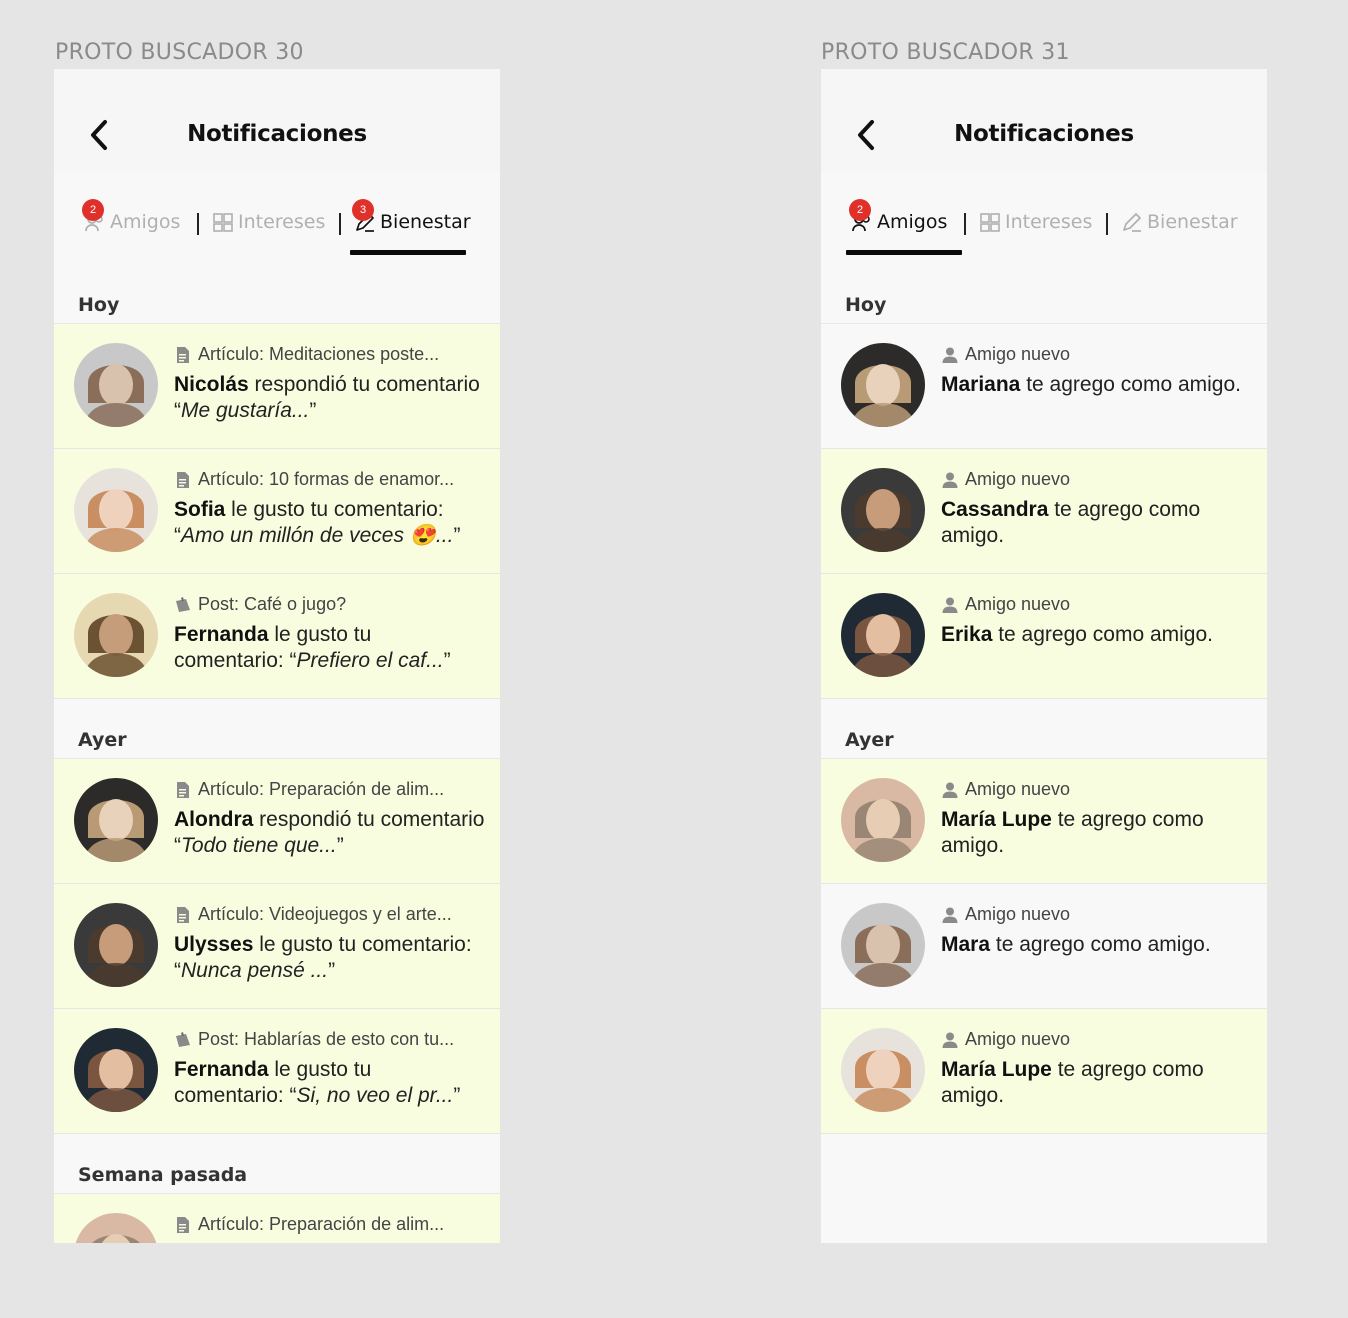 This screenshot has height=1318, width=1348. Describe the element at coordinates (277, 120) in the screenshot. I see `app-header: Notificaciones` at that location.